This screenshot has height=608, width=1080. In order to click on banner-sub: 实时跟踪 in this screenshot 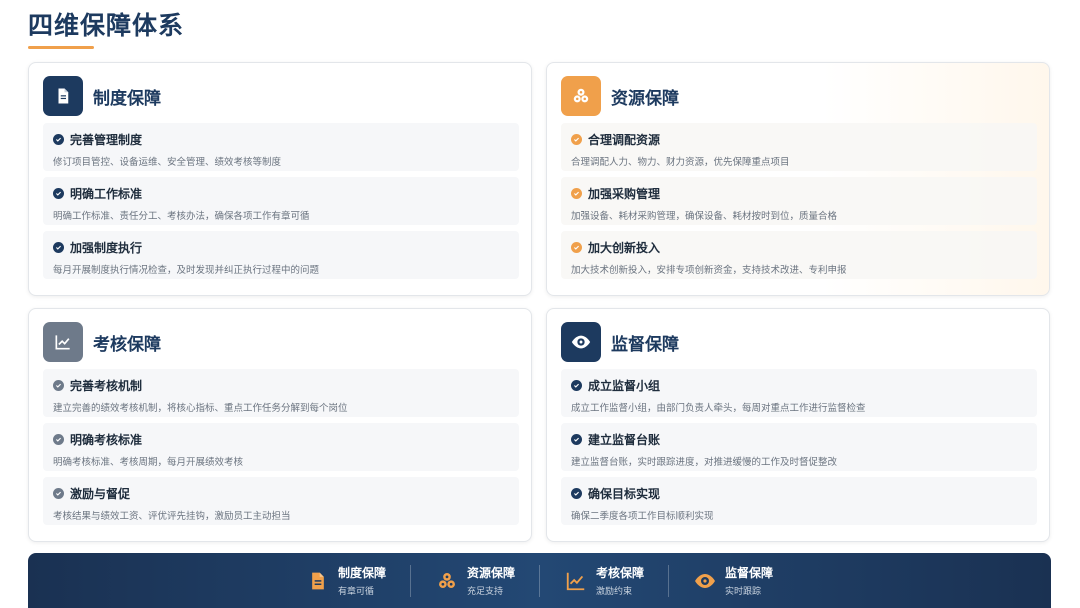, I will do `click(743, 592)`.